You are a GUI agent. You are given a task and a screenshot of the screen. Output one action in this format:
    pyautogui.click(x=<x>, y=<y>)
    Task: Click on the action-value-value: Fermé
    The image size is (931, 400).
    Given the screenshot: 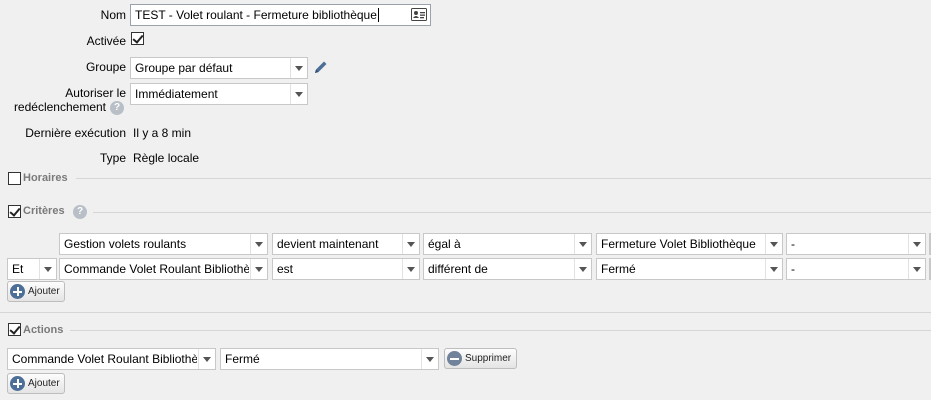 What is the action you would take?
    pyautogui.click(x=242, y=359)
    